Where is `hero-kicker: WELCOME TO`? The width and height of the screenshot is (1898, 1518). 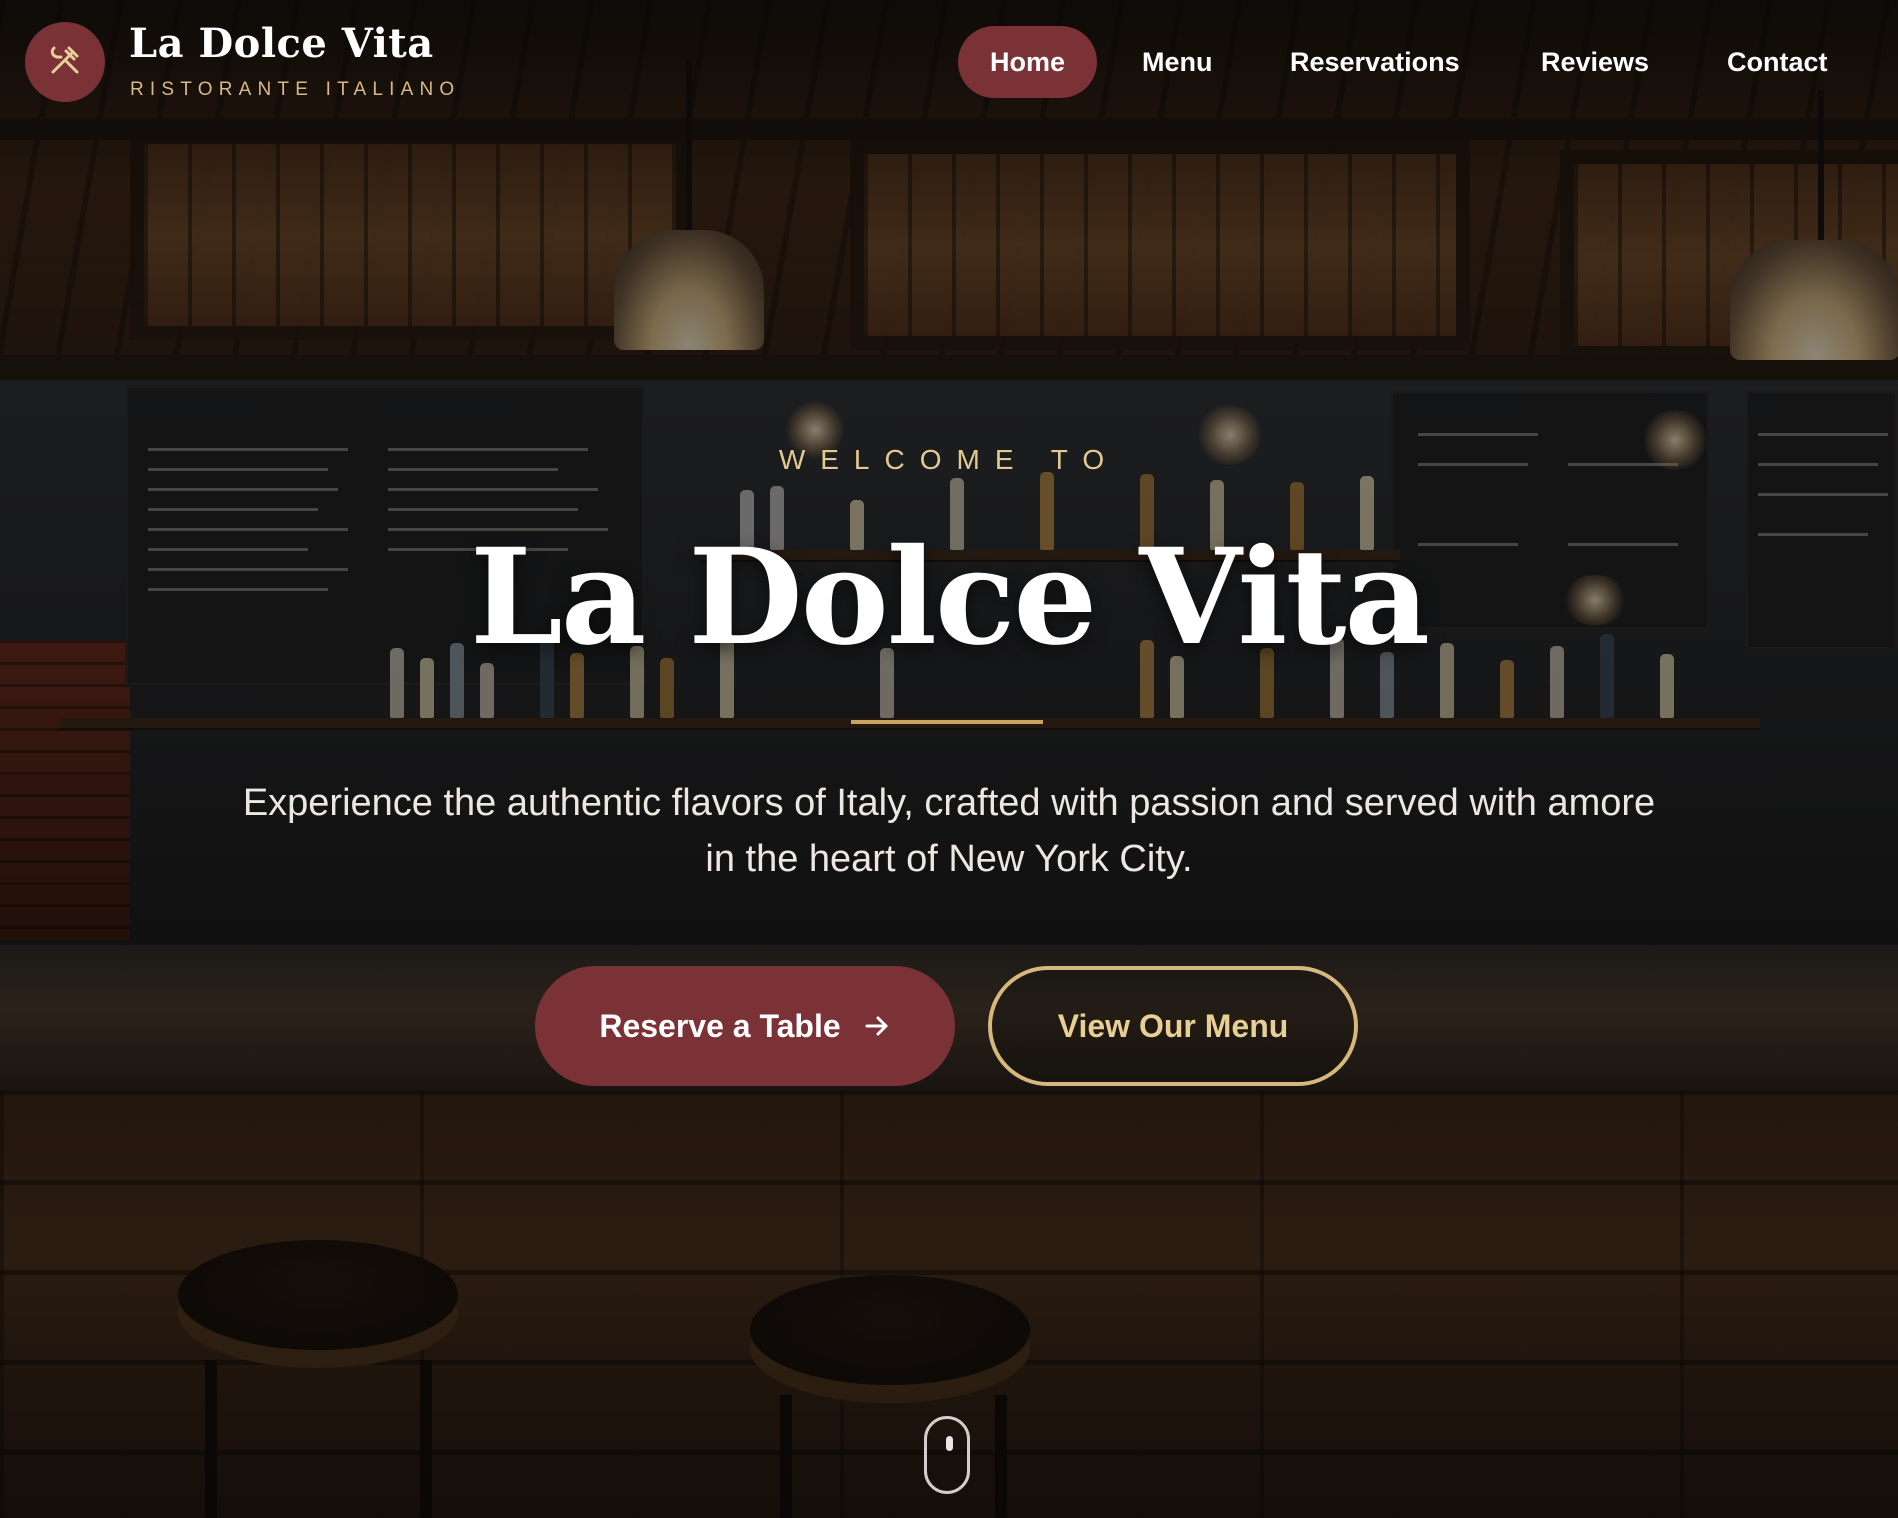
hero-kicker: WELCOME TO is located at coordinates (949, 459).